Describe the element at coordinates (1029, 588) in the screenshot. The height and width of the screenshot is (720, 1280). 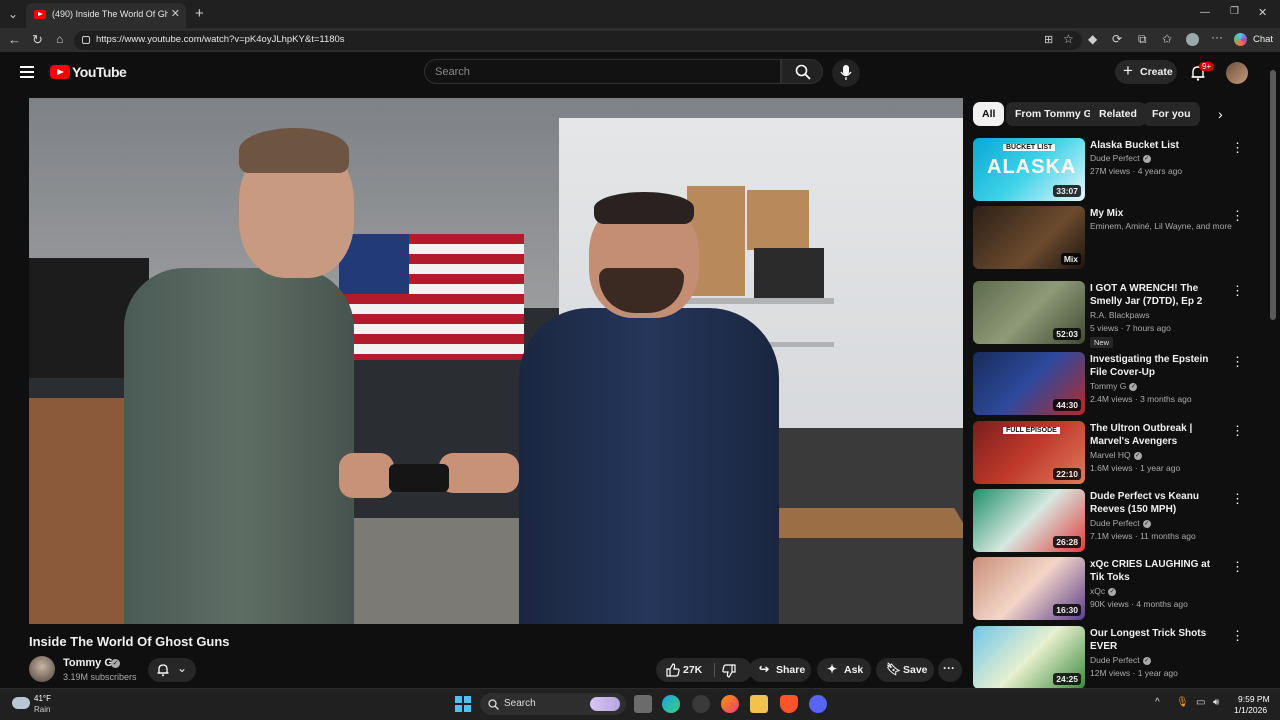
I see `recommendation-thumbnail: 16:30` at that location.